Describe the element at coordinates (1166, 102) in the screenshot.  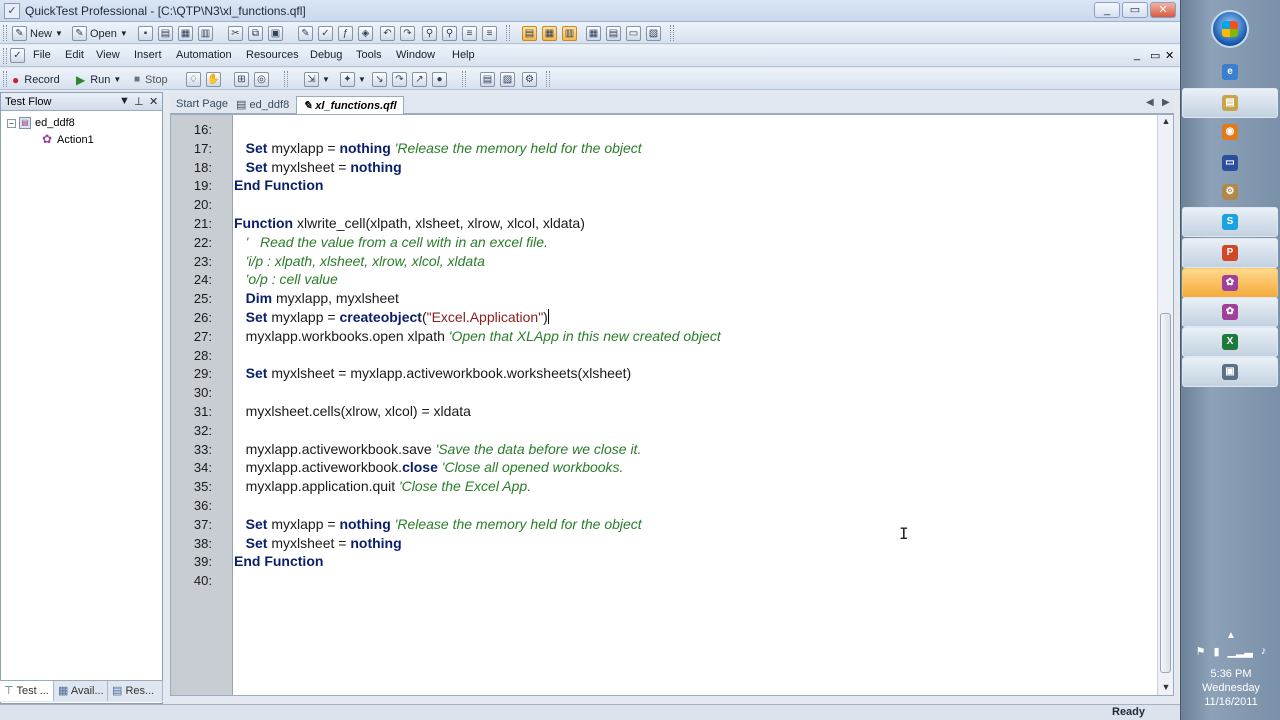
I see `tab-scroll-right-icon: ▶` at that location.